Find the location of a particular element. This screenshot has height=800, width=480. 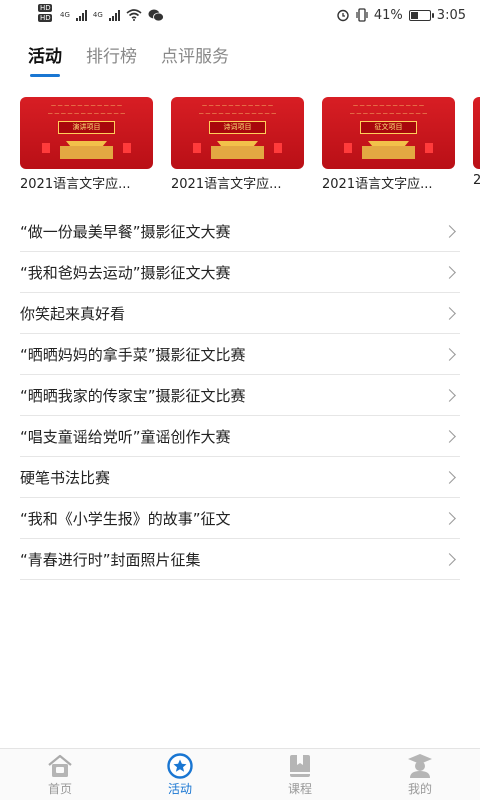

book-icon is located at coordinates (300, 765).